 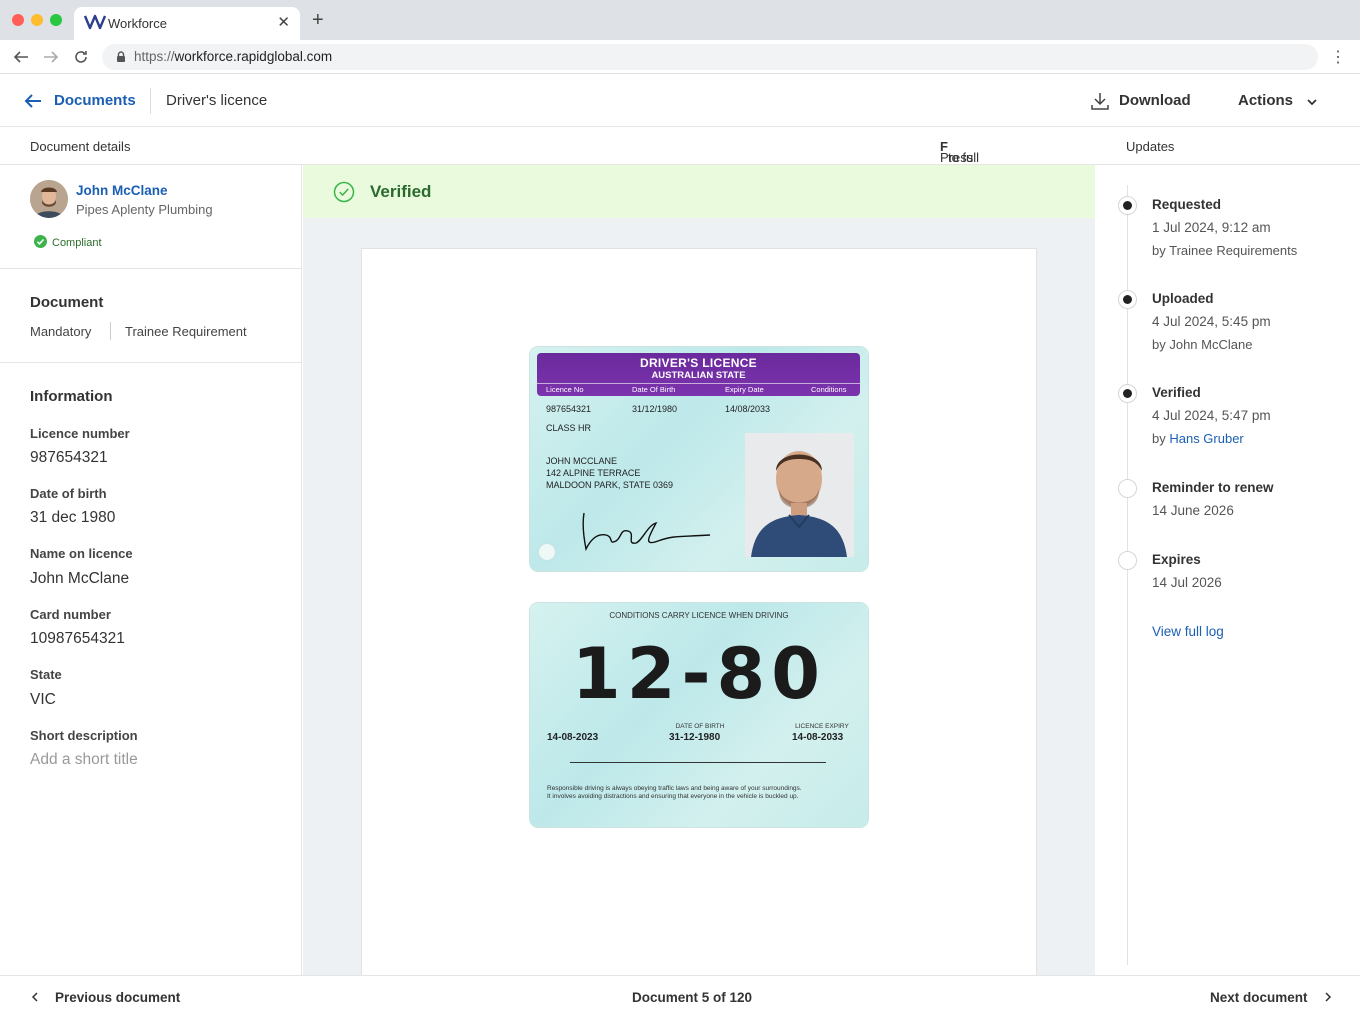 I want to click on timeline-requested-date: 1 Jul 2024, 9:12 am, so click(x=1211, y=227).